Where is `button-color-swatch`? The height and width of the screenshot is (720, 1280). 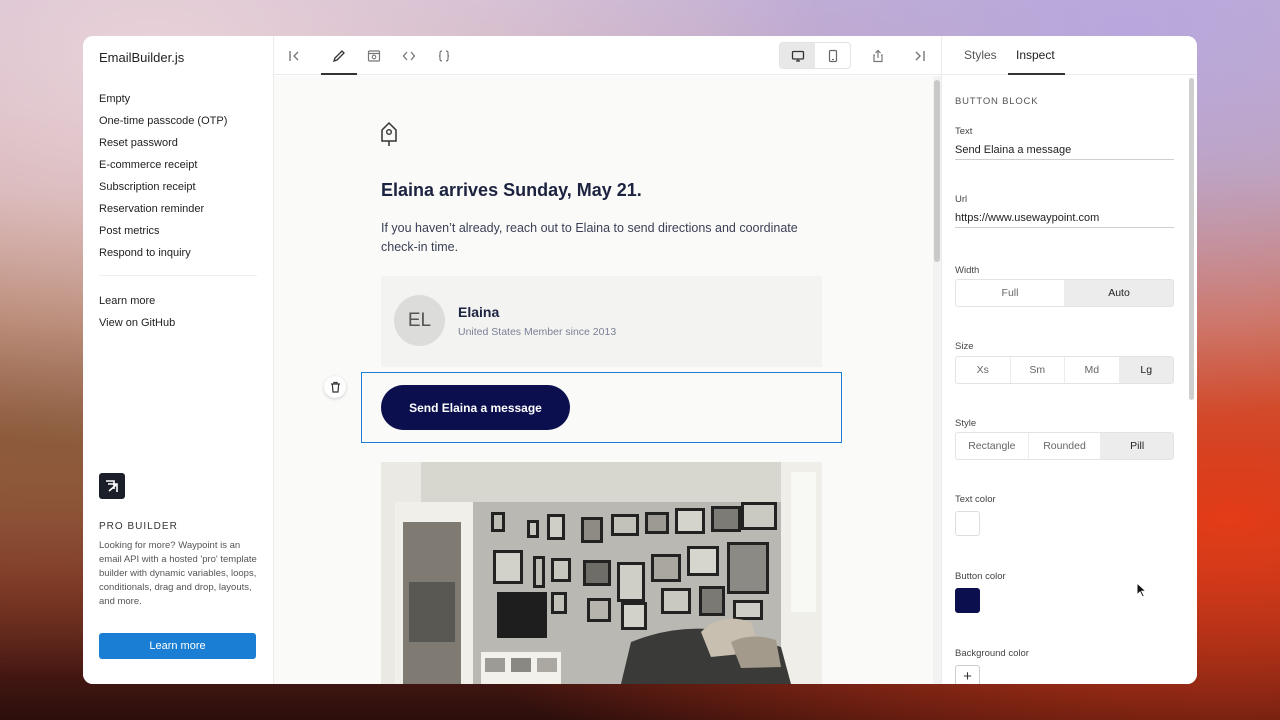 button-color-swatch is located at coordinates (967, 600).